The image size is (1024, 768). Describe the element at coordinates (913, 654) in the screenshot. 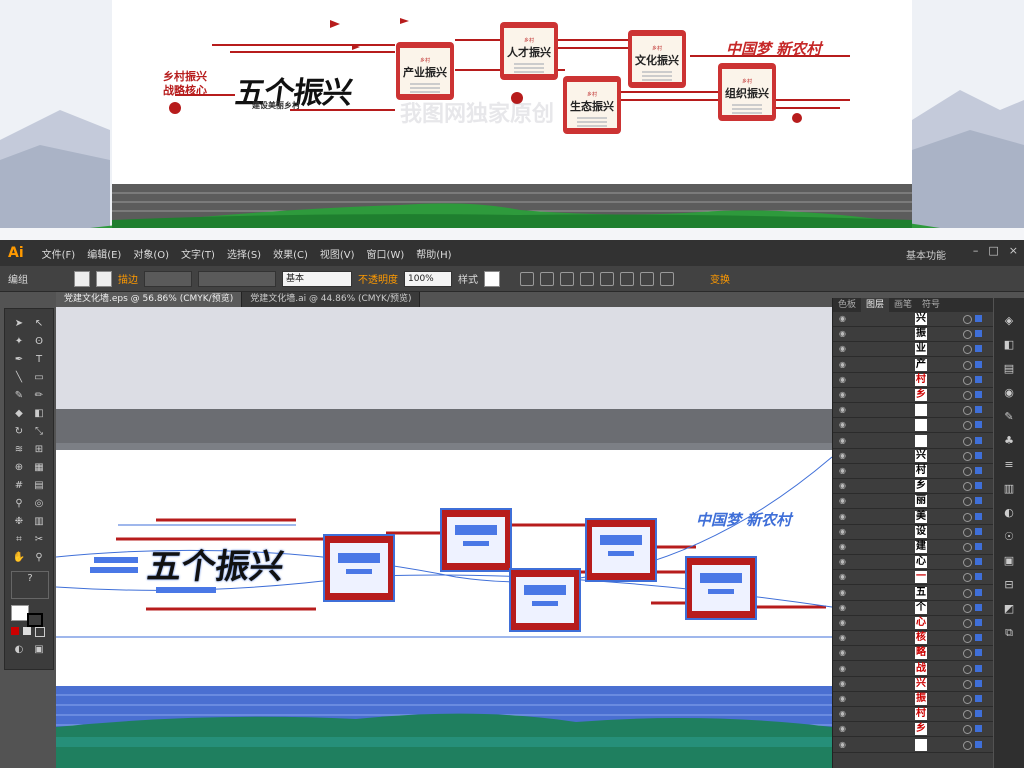

I see `layer-row: ◉ 略` at that location.